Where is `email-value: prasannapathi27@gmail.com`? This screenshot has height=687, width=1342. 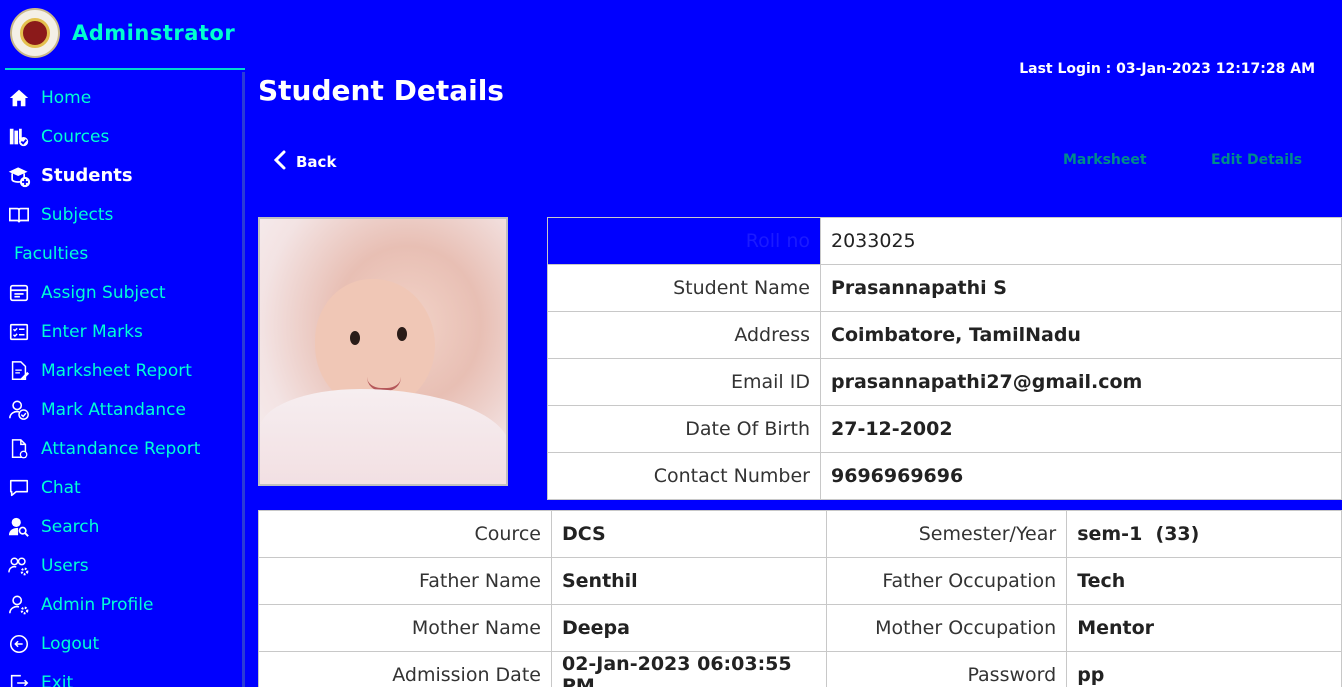
email-value: prasannapathi27@gmail.com is located at coordinates (1081, 382).